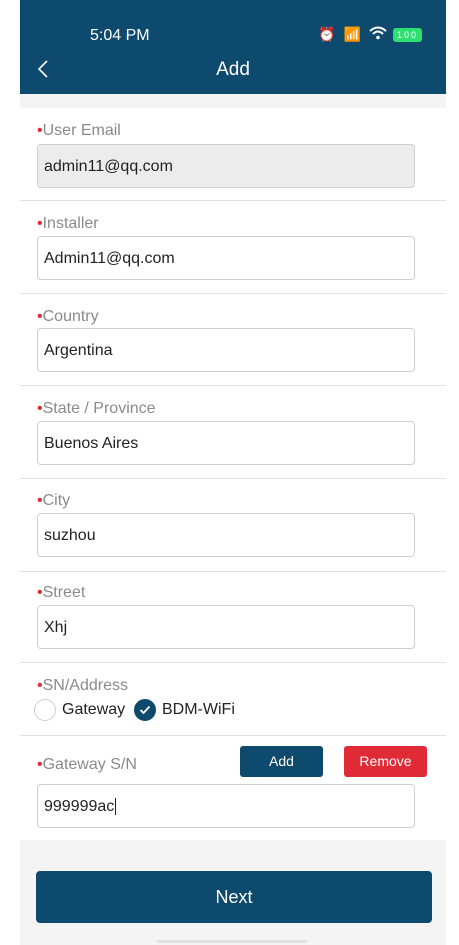 The width and height of the screenshot is (459, 945). What do you see at coordinates (353, 34) in the screenshot?
I see `signal-icon: 📶` at bounding box center [353, 34].